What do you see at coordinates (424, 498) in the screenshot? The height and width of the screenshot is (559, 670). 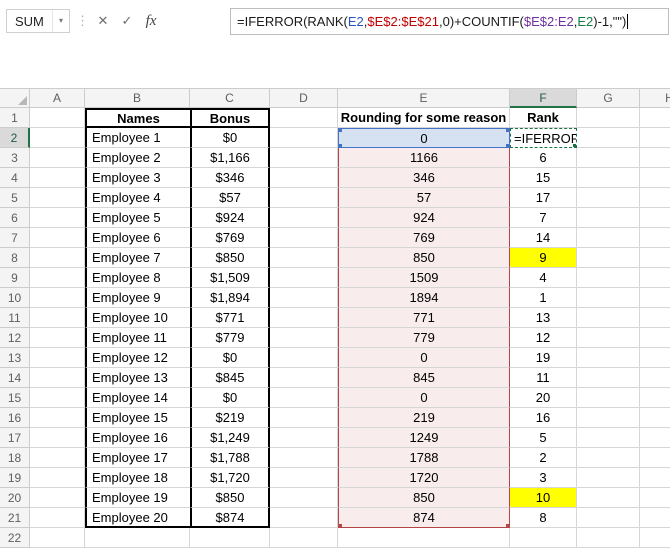 I see `cell-E20: 850` at bounding box center [424, 498].